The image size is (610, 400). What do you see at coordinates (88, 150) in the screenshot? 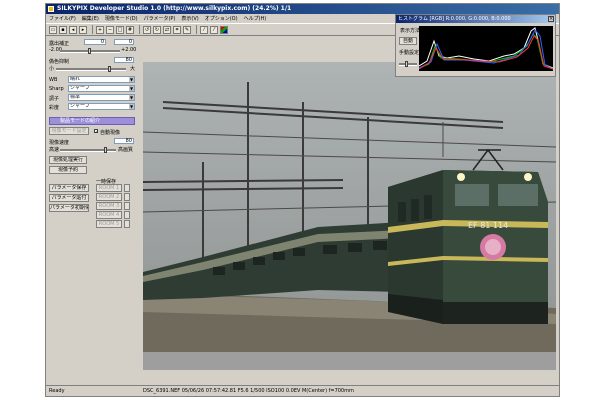
I see `develop-speed-slider` at bounding box center [88, 150].